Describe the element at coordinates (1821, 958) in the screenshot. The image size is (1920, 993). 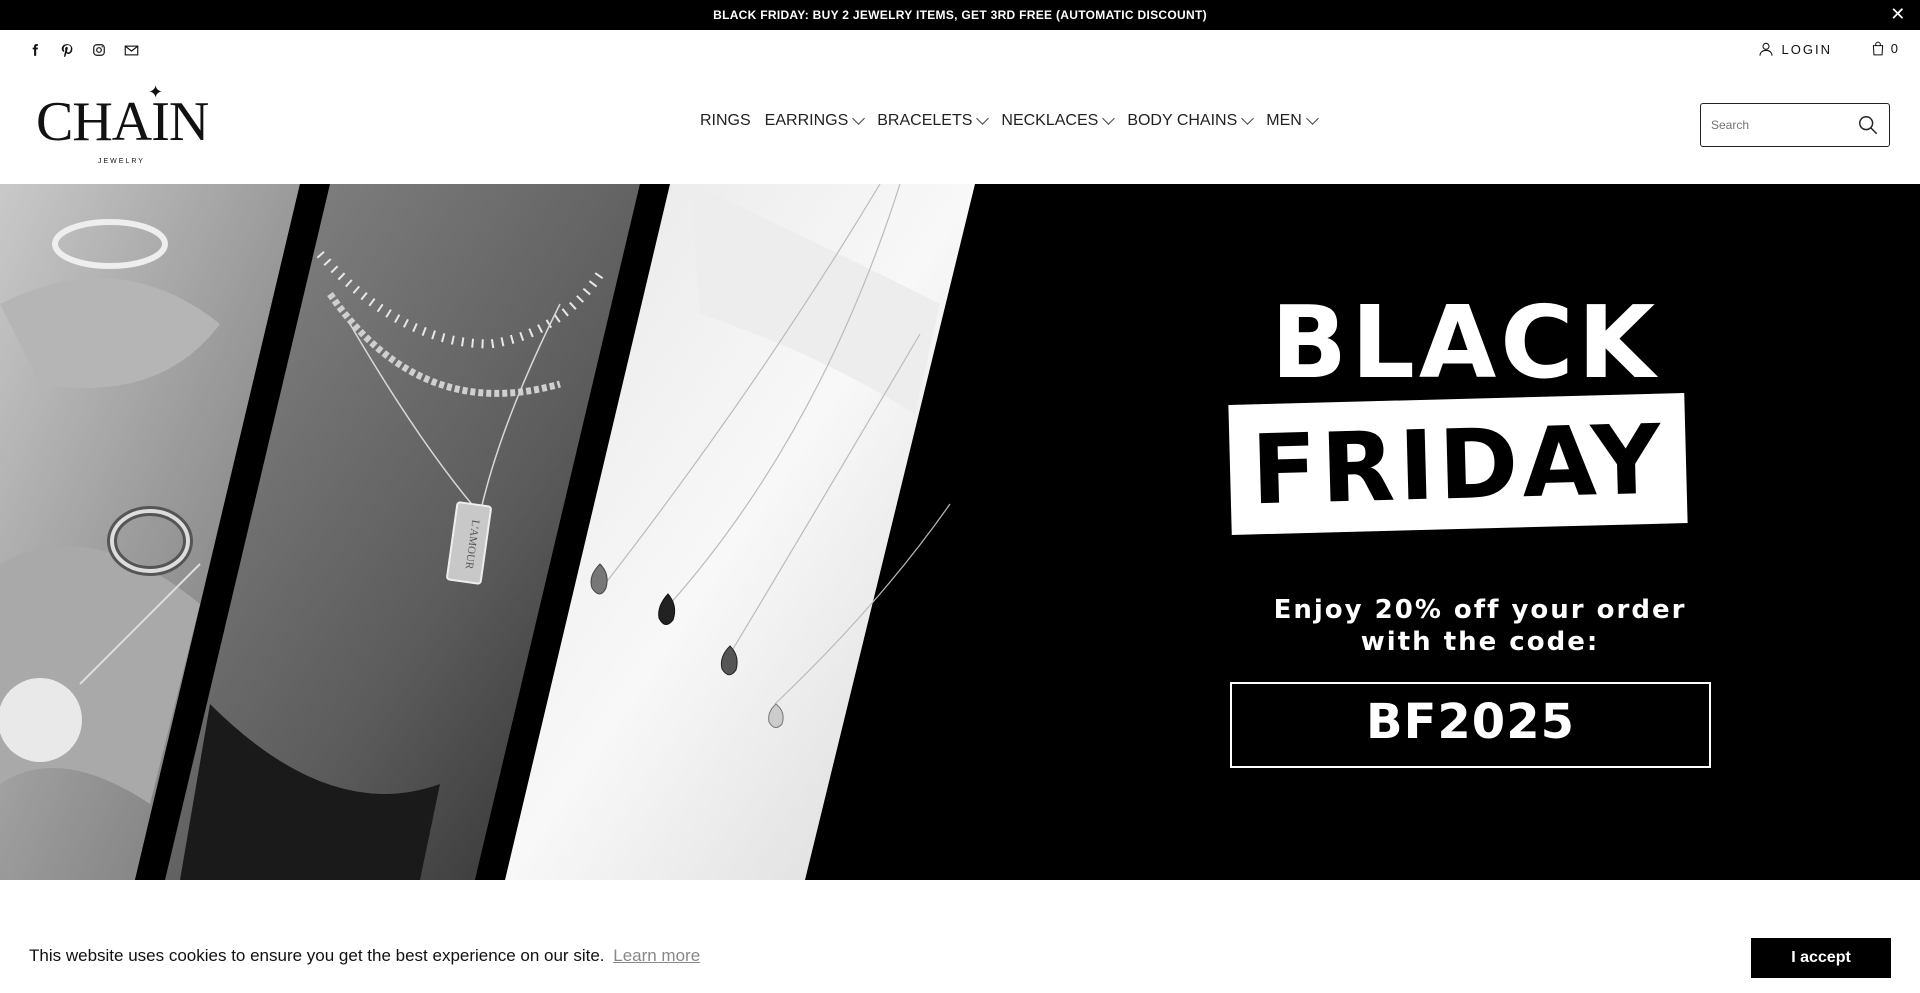
I see `accept-cookies-button: I accept` at that location.